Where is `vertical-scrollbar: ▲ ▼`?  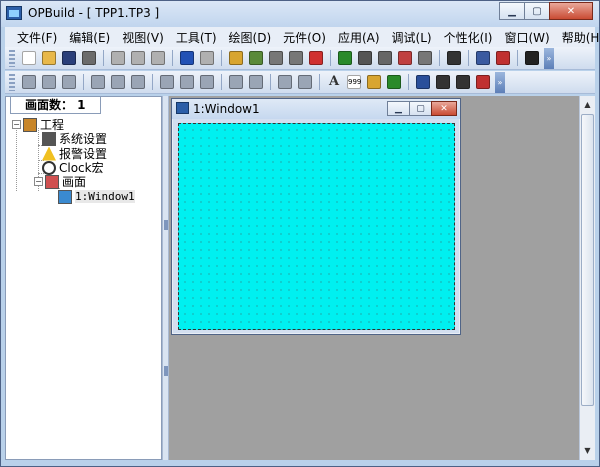
vertical-scrollbar: ▲ ▼ is located at coordinates (587, 278).